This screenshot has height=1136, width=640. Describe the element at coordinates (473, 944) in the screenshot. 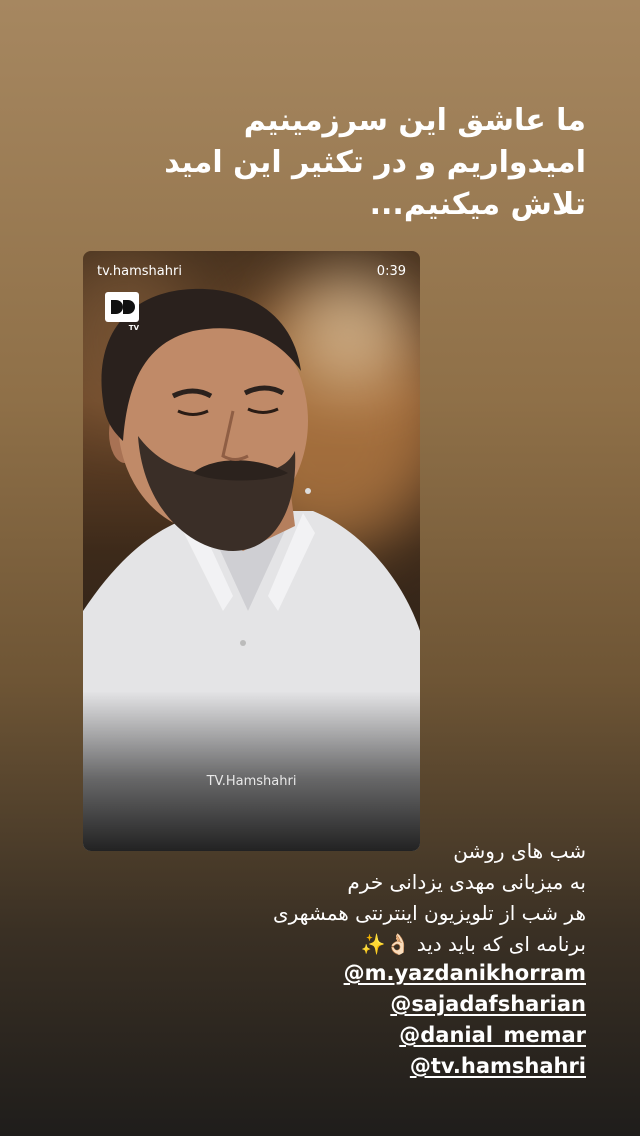

I see `caption-line: برنامه ای که باید دید 👌🏻✨` at that location.